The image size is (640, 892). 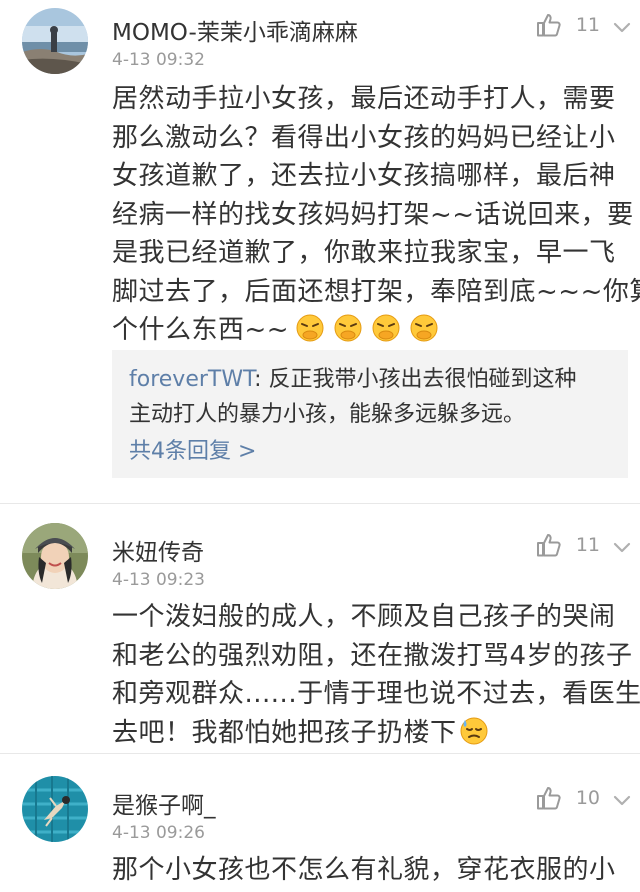 What do you see at coordinates (158, 833) in the screenshot?
I see `timestamp: 4-13 09:26` at bounding box center [158, 833].